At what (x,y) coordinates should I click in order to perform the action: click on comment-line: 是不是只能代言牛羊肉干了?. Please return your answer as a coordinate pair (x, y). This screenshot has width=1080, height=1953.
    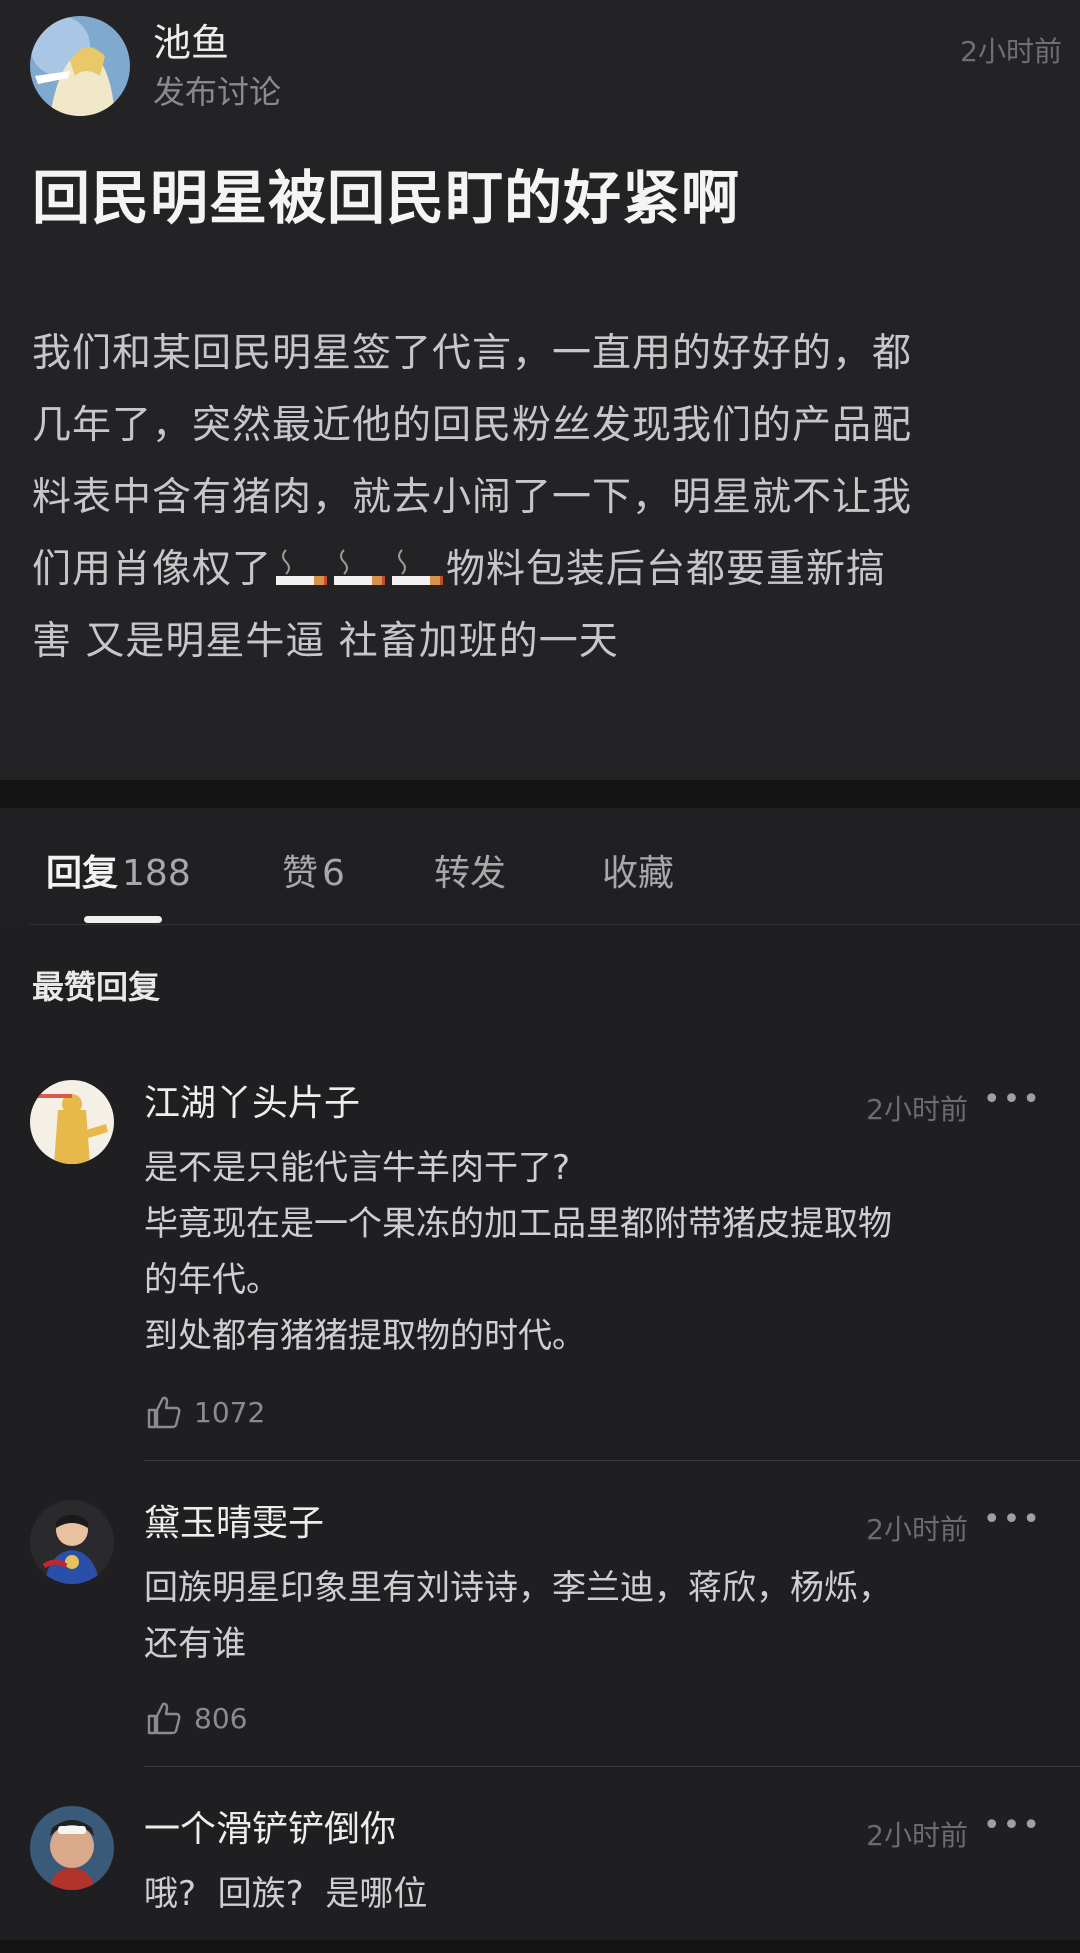
    Looking at the image, I should click on (357, 1168).